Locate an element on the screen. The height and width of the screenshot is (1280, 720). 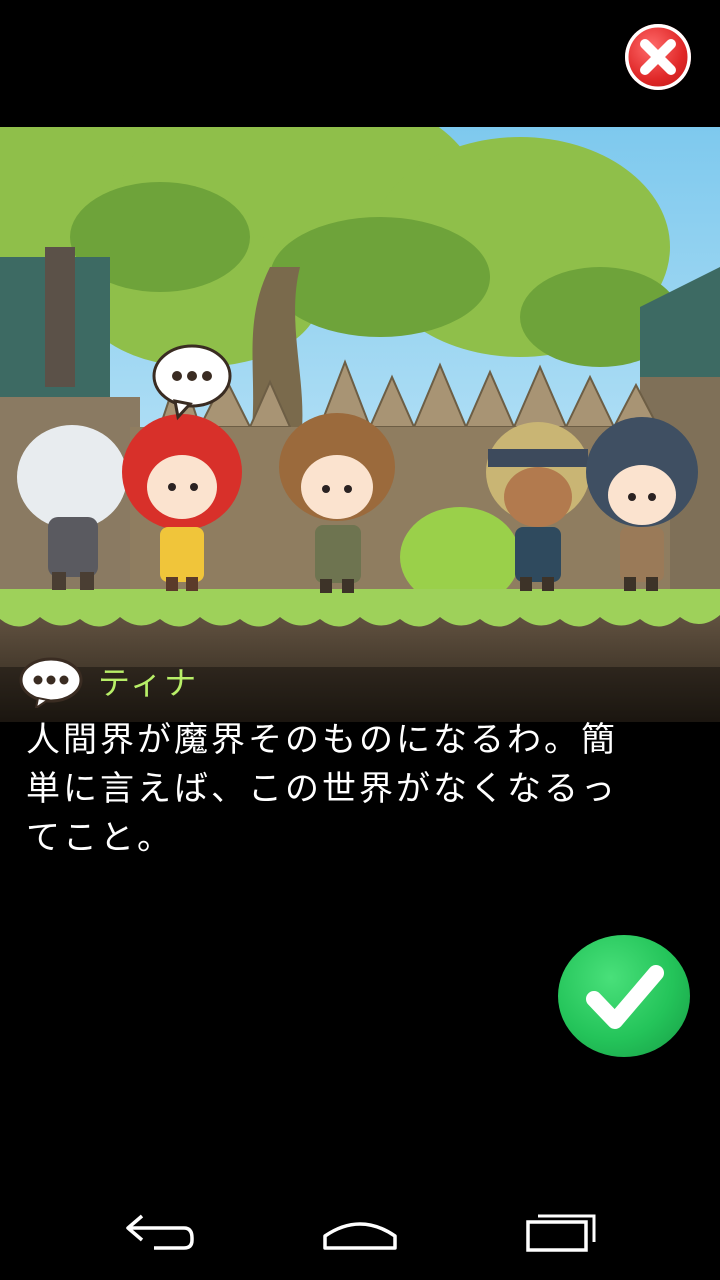
close-button is located at coordinates (658, 57).